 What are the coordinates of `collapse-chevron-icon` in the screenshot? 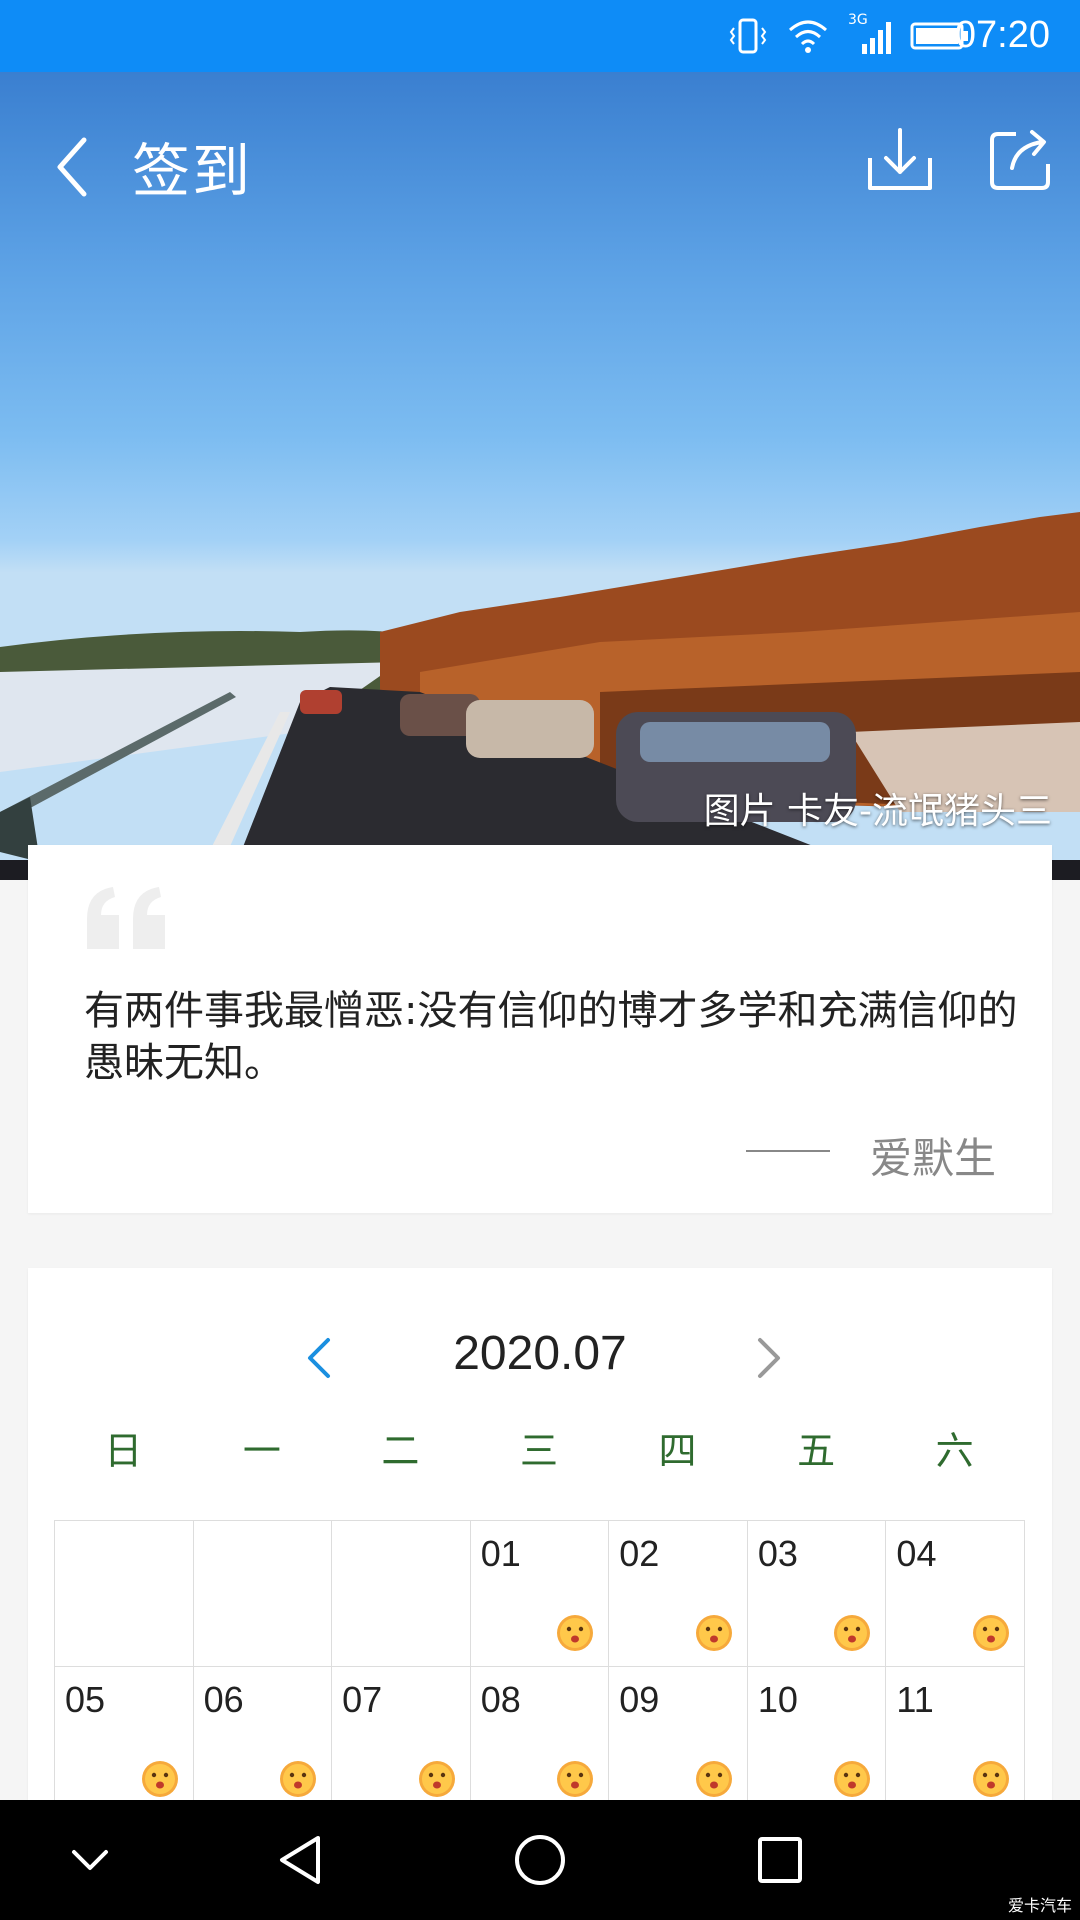 It's located at (90, 1860).